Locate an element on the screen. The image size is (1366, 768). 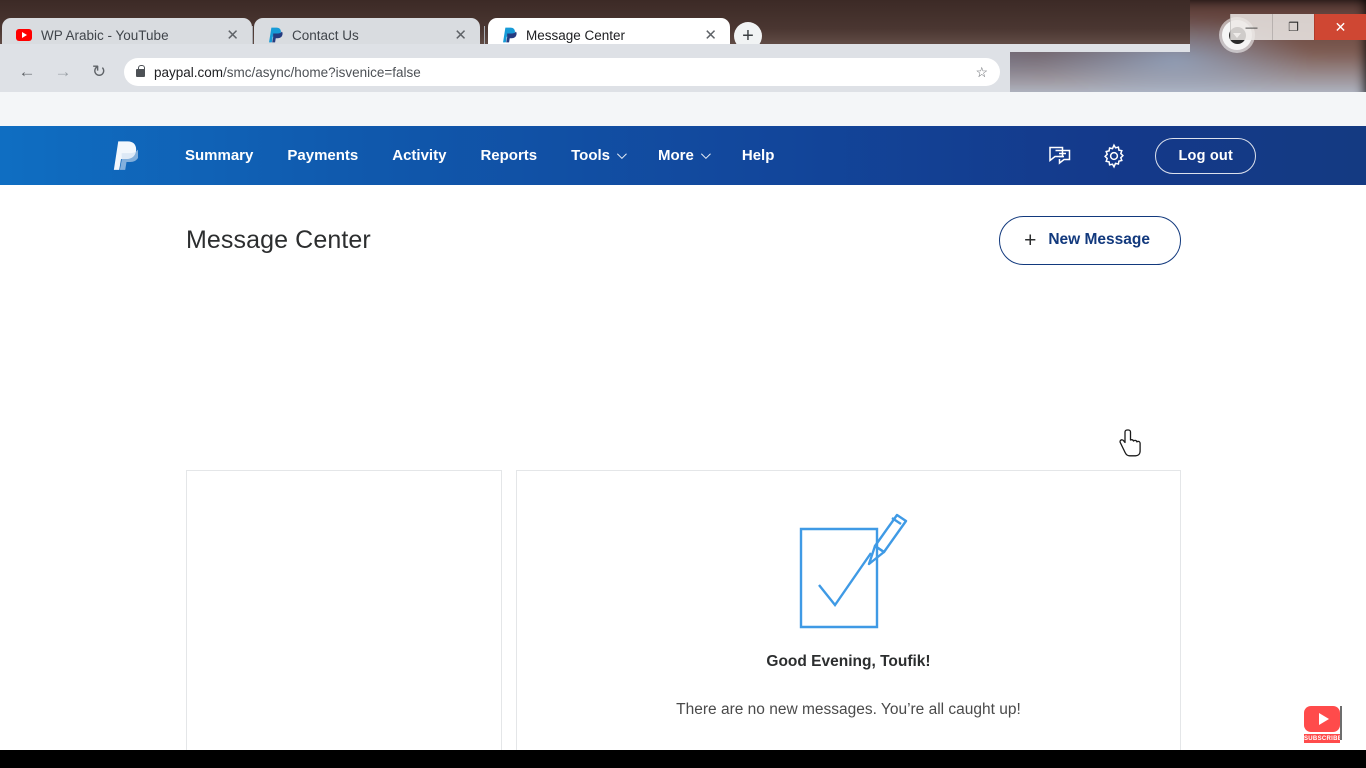
paypal-logo-icon is located at coordinates (126, 155).